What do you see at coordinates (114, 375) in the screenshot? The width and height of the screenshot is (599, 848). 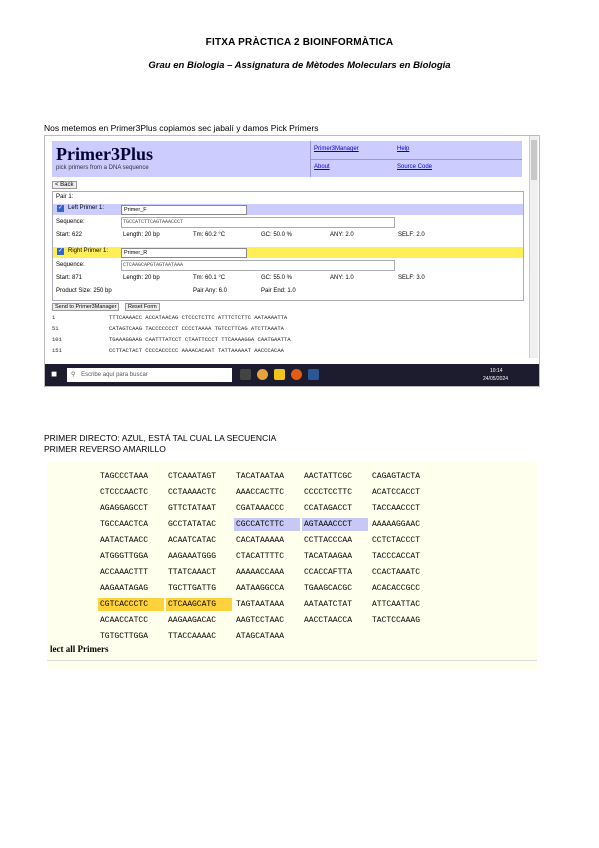 I see `taskbar-search-placeholder: Escribe aquí para buscar` at bounding box center [114, 375].